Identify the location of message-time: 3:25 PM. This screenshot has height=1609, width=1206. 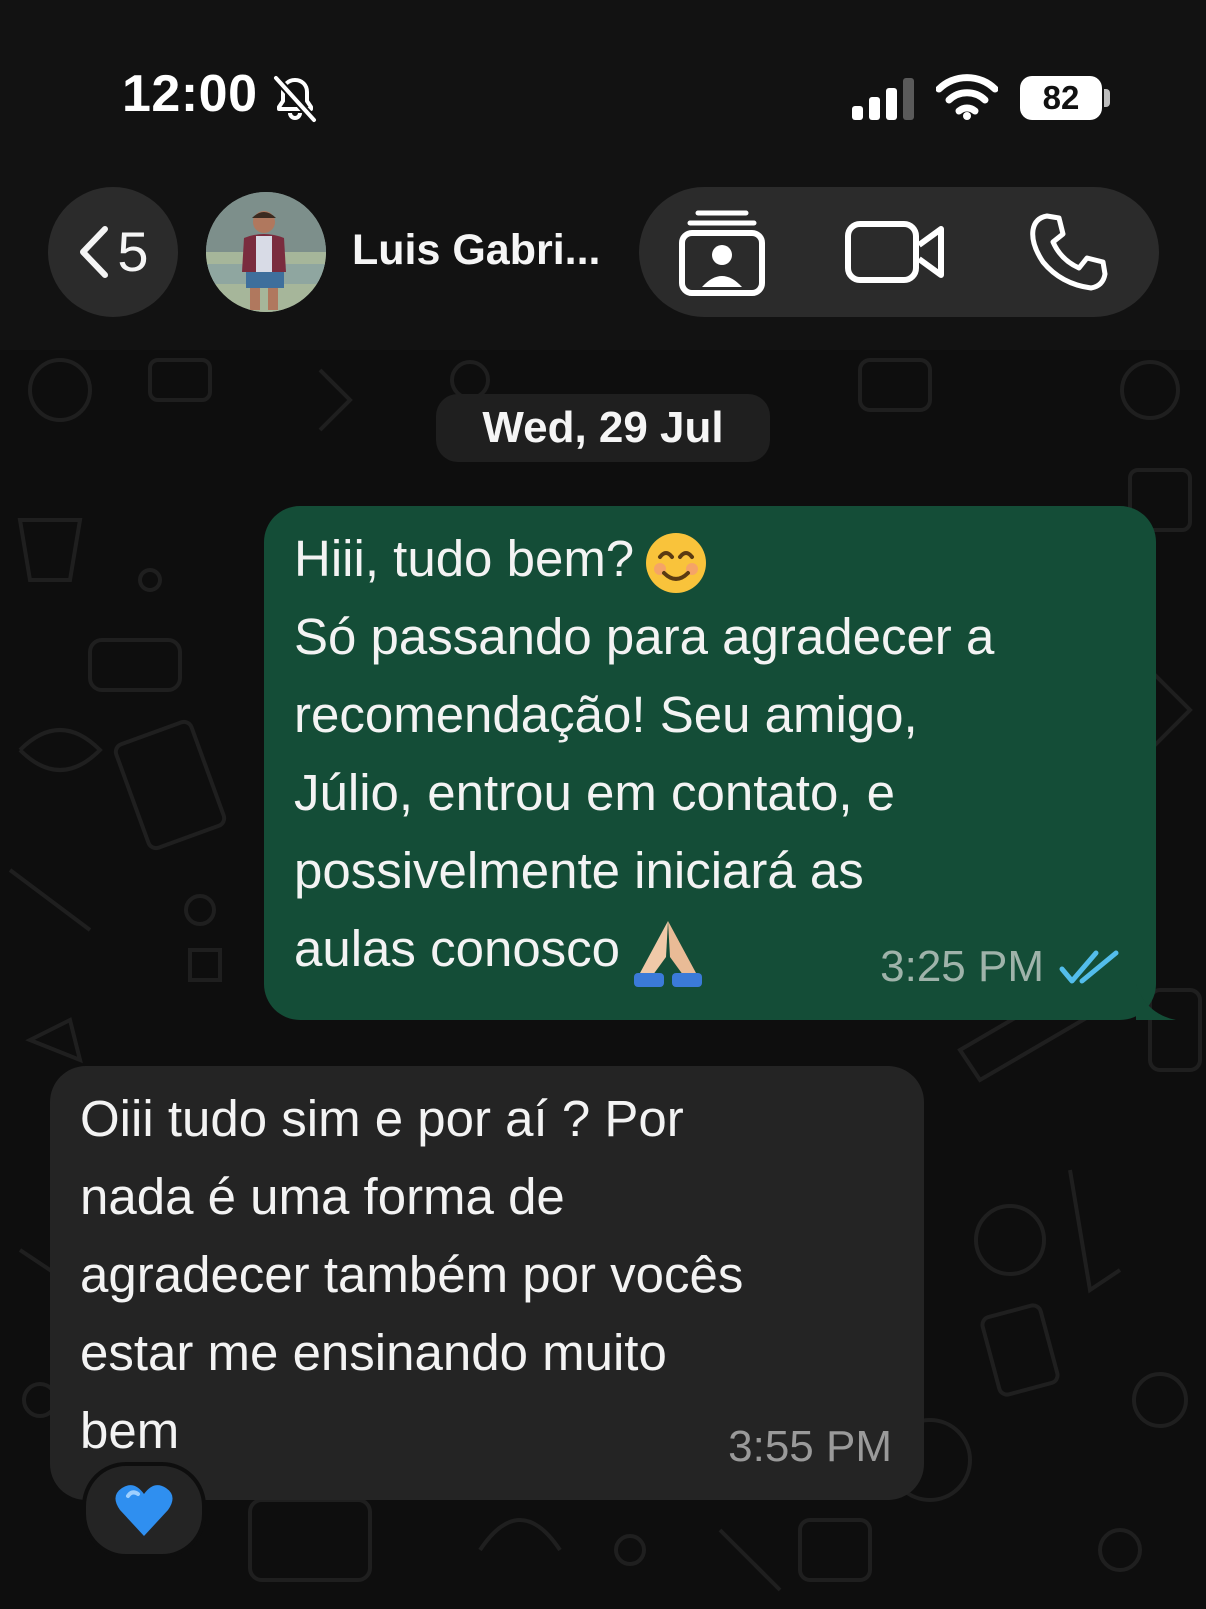
(962, 966).